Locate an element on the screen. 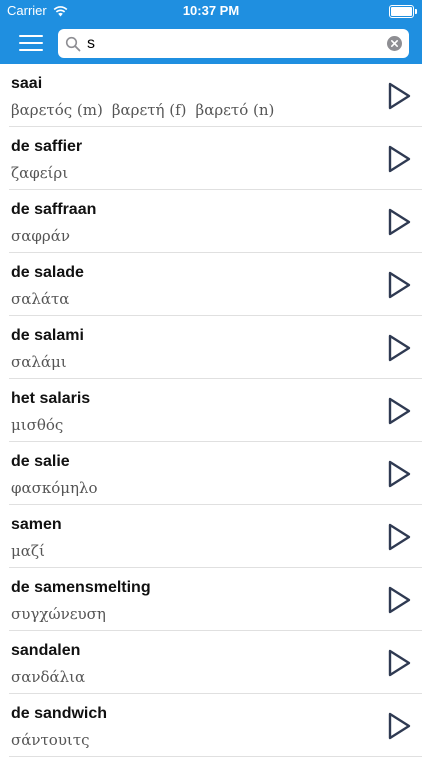 This screenshot has width=422, height=757. translation-text: ζαφείρι is located at coordinates (40, 173).